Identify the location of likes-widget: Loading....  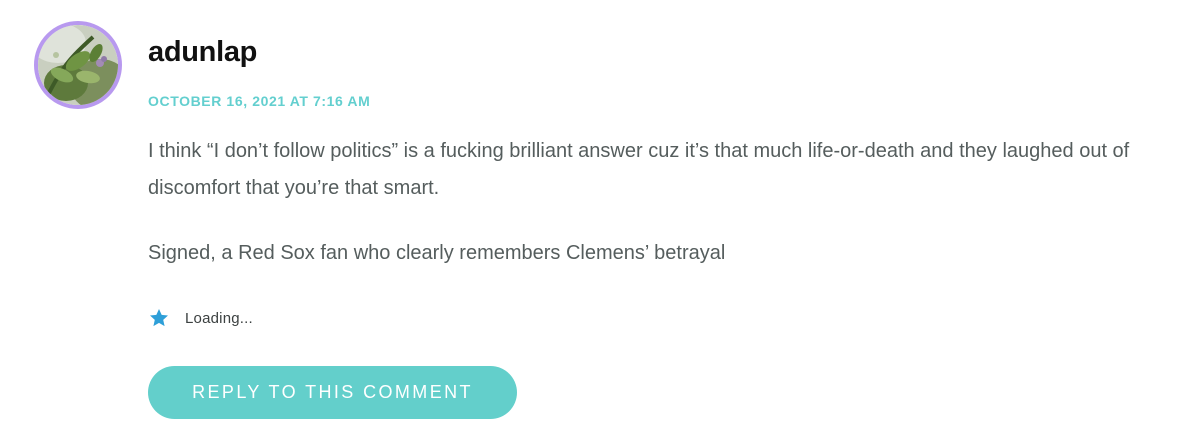
(200, 318).